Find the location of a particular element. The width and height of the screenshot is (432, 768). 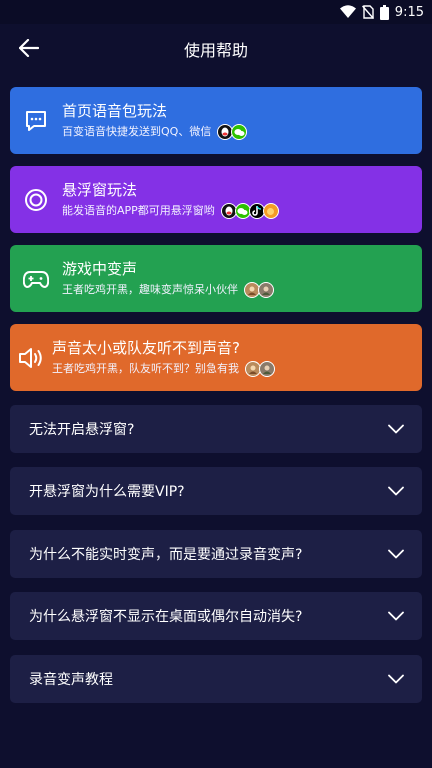

faq-item-tutorial: 录音变声教程 is located at coordinates (216, 679).